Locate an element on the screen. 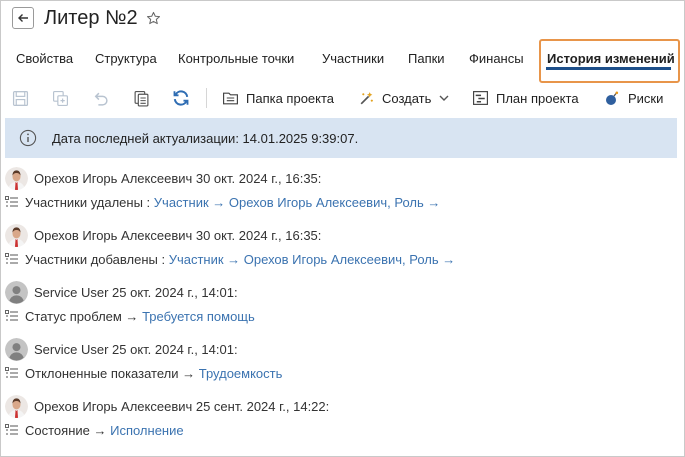 This screenshot has width=685, height=457. risks-label: Риски is located at coordinates (646, 98).